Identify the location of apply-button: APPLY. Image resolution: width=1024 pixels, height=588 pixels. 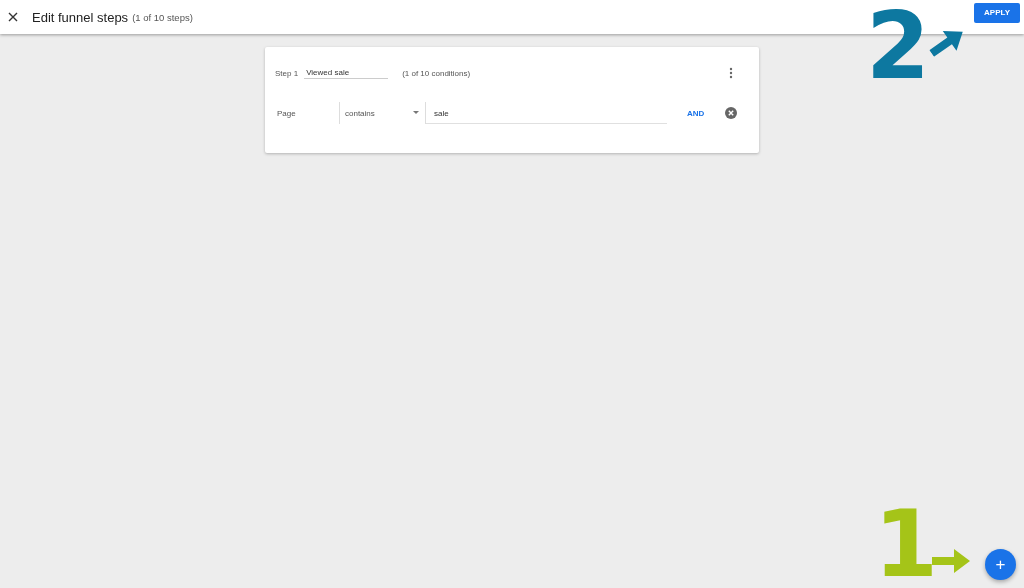
(997, 12).